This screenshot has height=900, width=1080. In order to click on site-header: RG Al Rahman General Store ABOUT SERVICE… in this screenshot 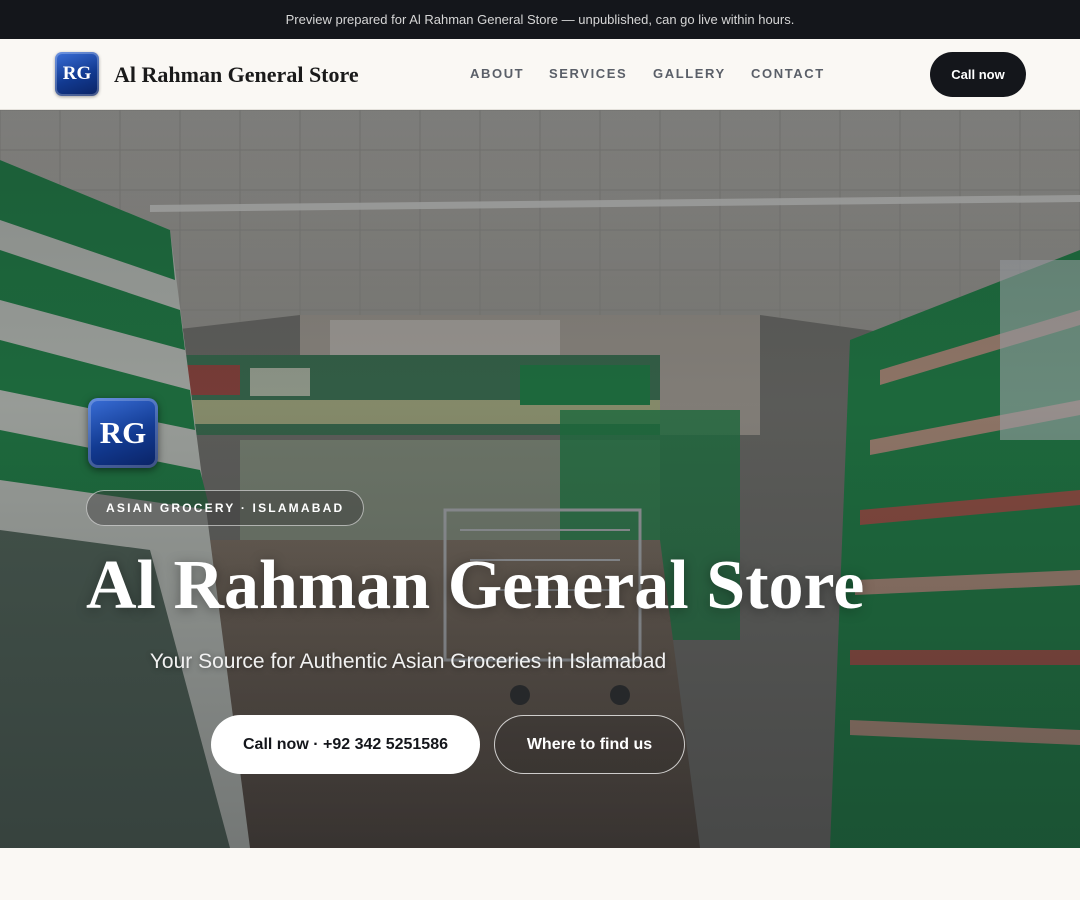, I will do `click(540, 74)`.